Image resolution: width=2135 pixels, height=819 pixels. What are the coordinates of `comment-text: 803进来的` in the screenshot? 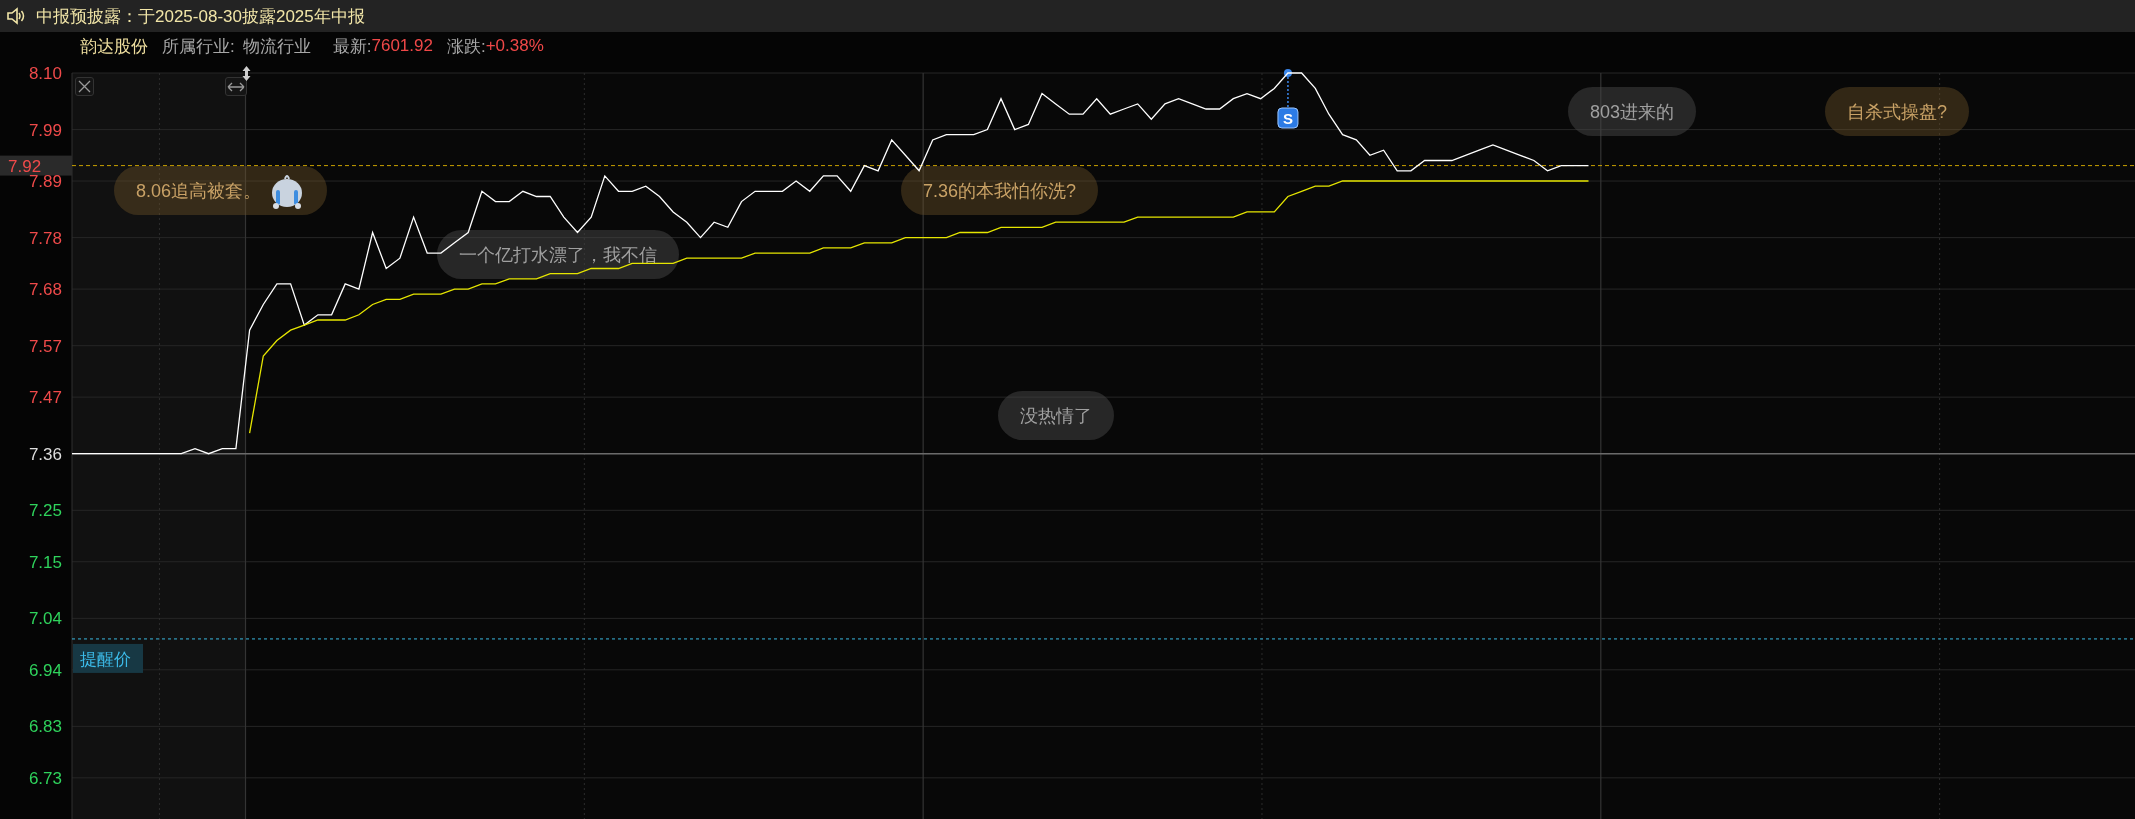 It's located at (1632, 112).